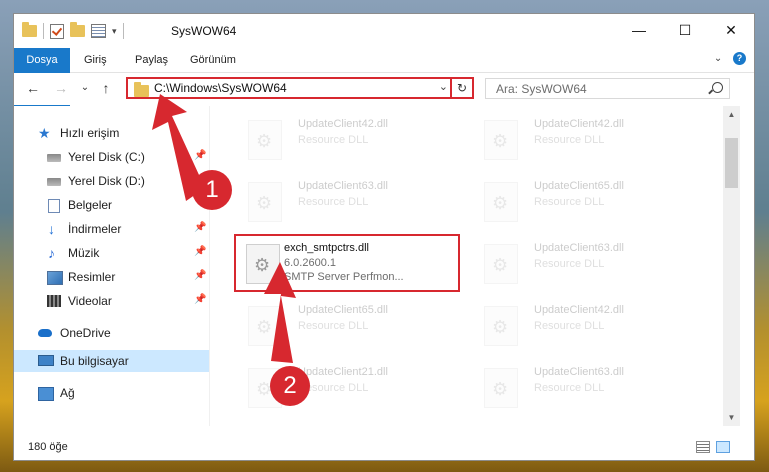  Describe the element at coordinates (95, 60) in the screenshot. I see `tab-home: Giriş` at that location.